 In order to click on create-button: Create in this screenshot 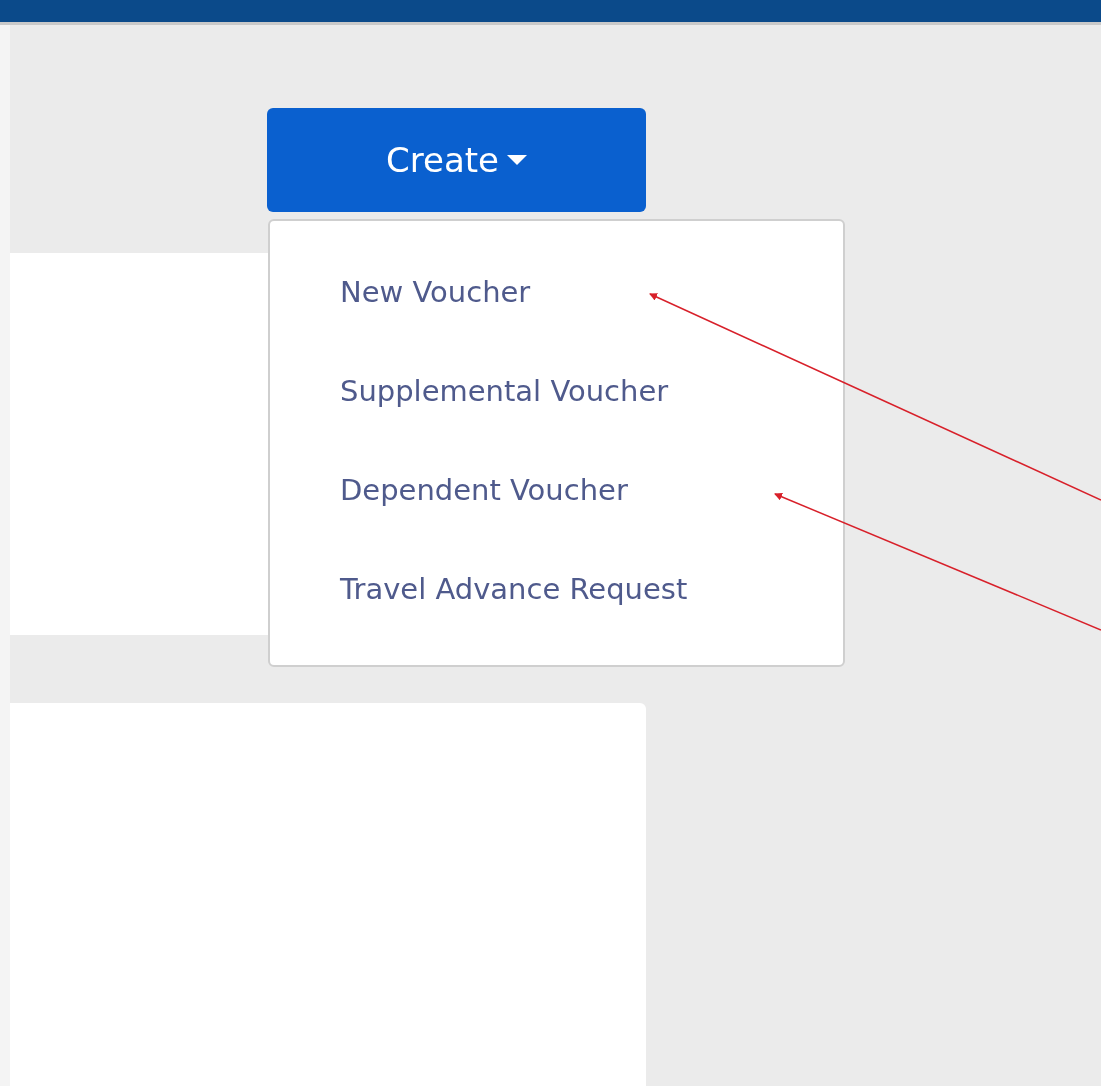, I will do `click(456, 160)`.